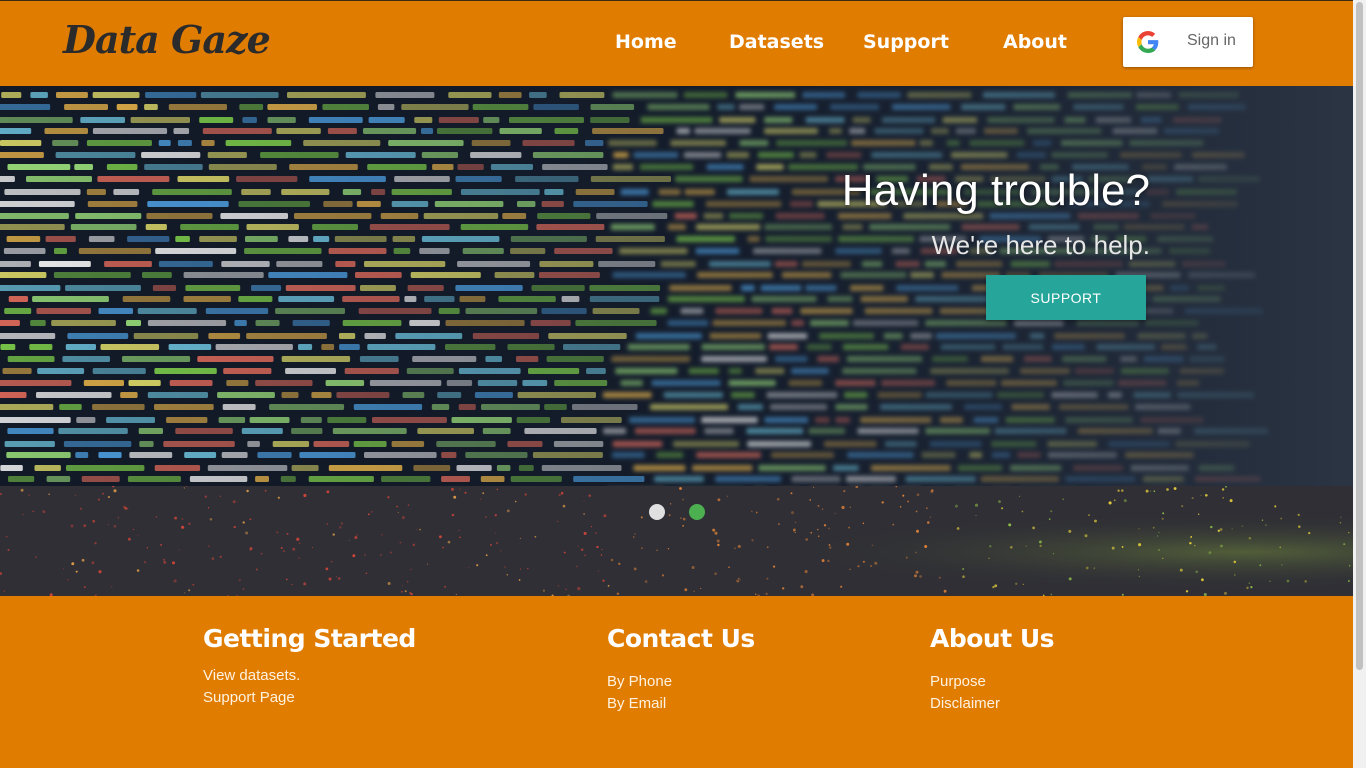 The width and height of the screenshot is (1366, 768). Describe the element at coordinates (681, 669) in the screenshot. I see `footer-column-contact-us: Contact Us By Phone By Email` at that location.